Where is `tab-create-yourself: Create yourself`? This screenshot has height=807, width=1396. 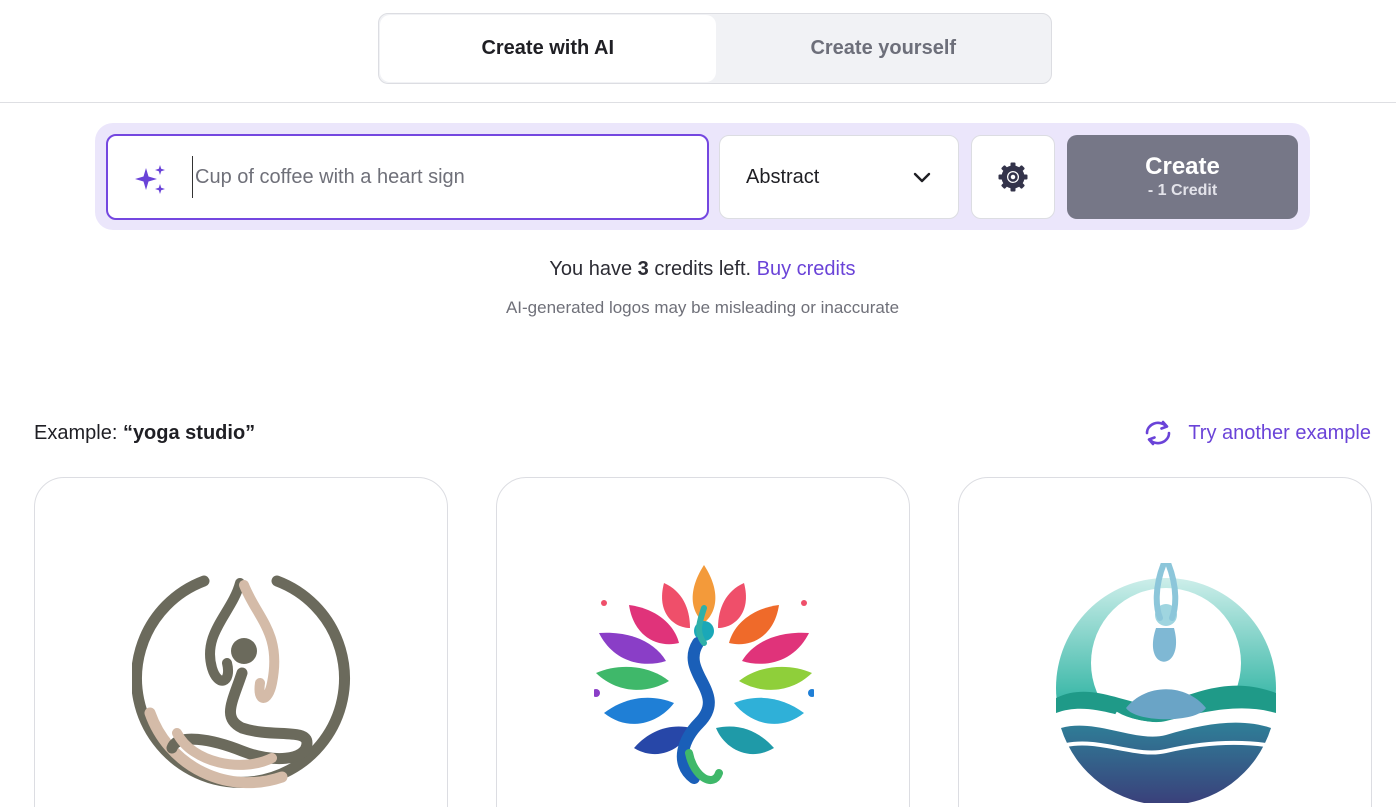 tab-create-yourself: Create yourself is located at coordinates (884, 48).